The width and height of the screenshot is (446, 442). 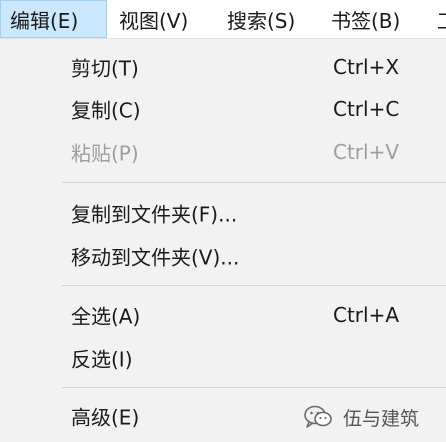 I want to click on menu-view: 视图(V), so click(x=161, y=19).